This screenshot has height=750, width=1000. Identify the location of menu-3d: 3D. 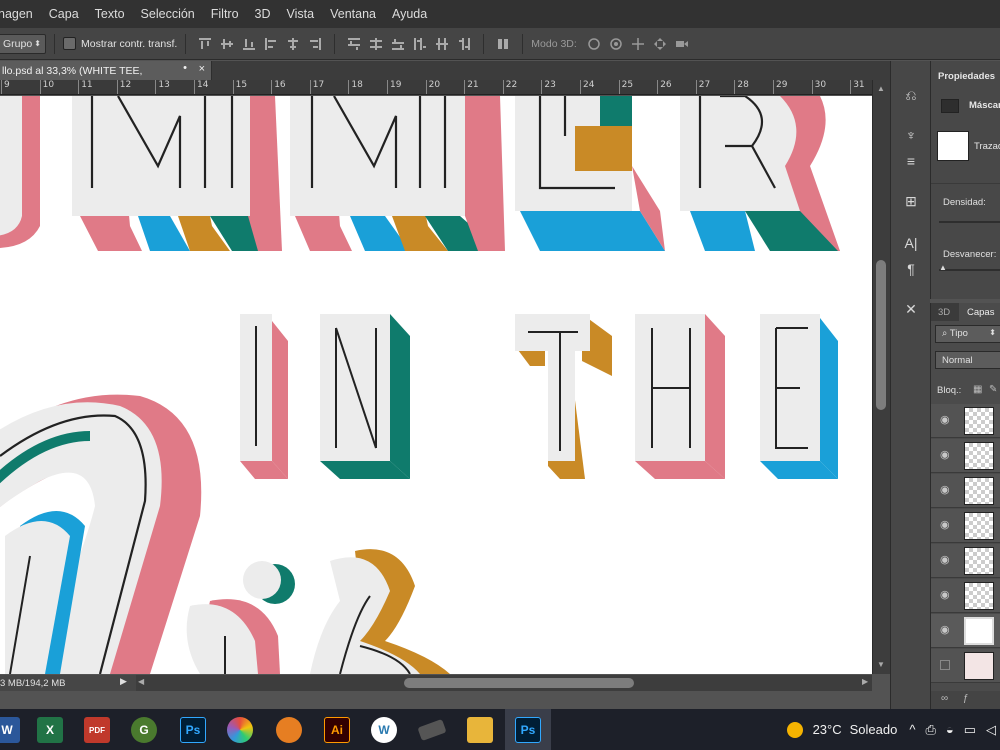
(263, 14).